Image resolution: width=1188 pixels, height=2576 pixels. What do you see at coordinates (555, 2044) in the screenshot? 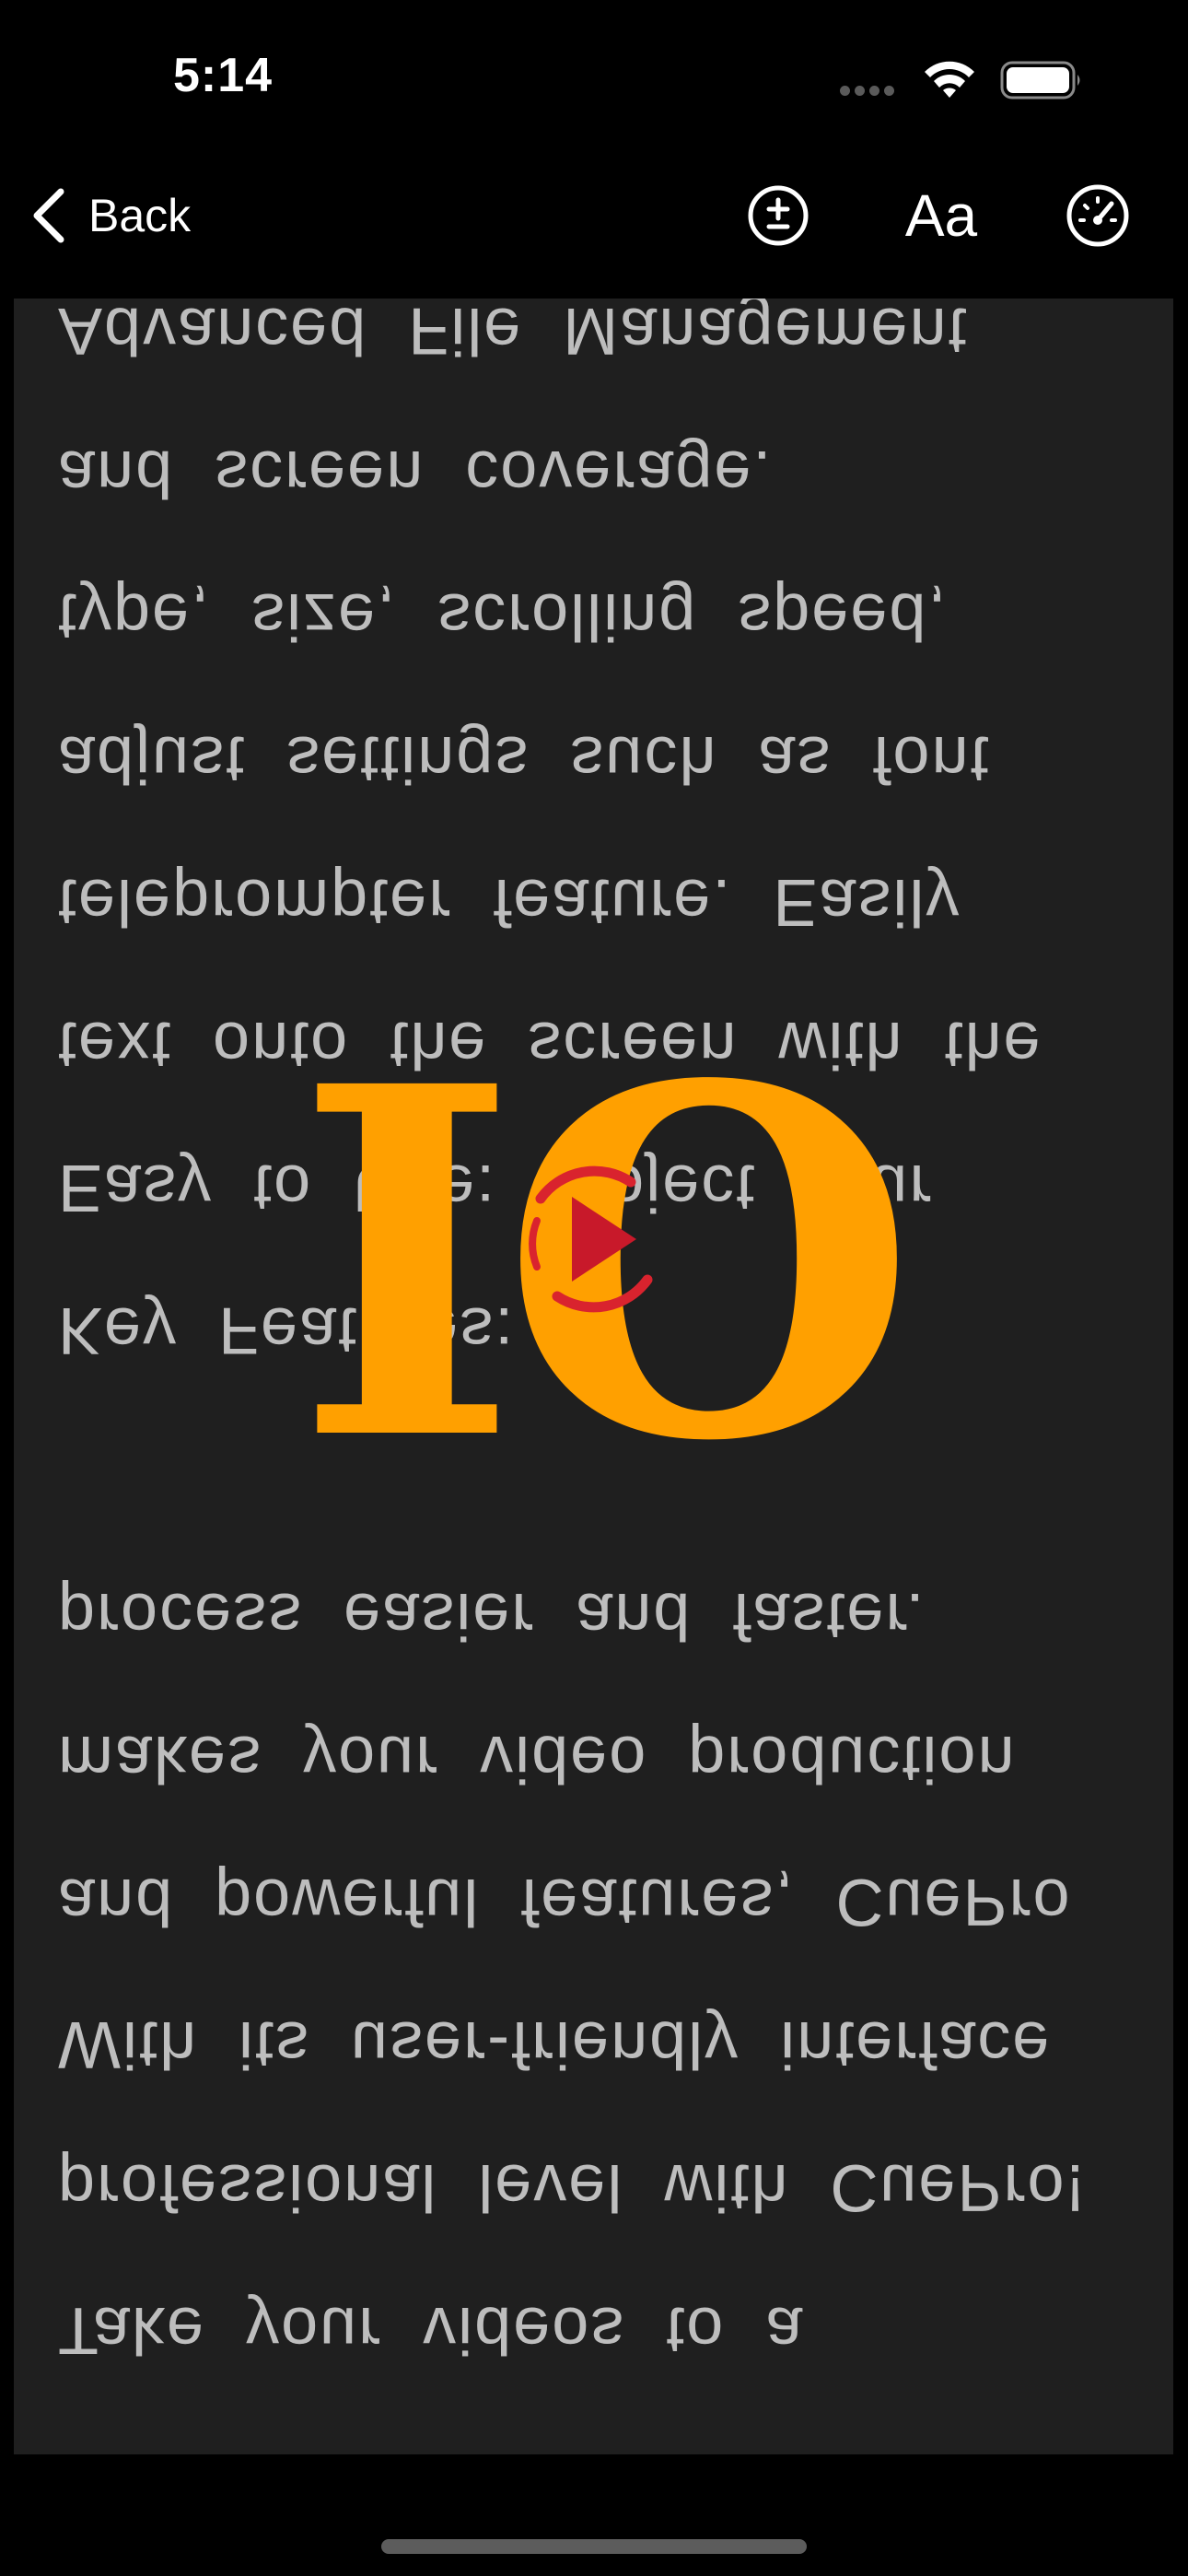
I see `script-line: With its user-friendly interface` at bounding box center [555, 2044].